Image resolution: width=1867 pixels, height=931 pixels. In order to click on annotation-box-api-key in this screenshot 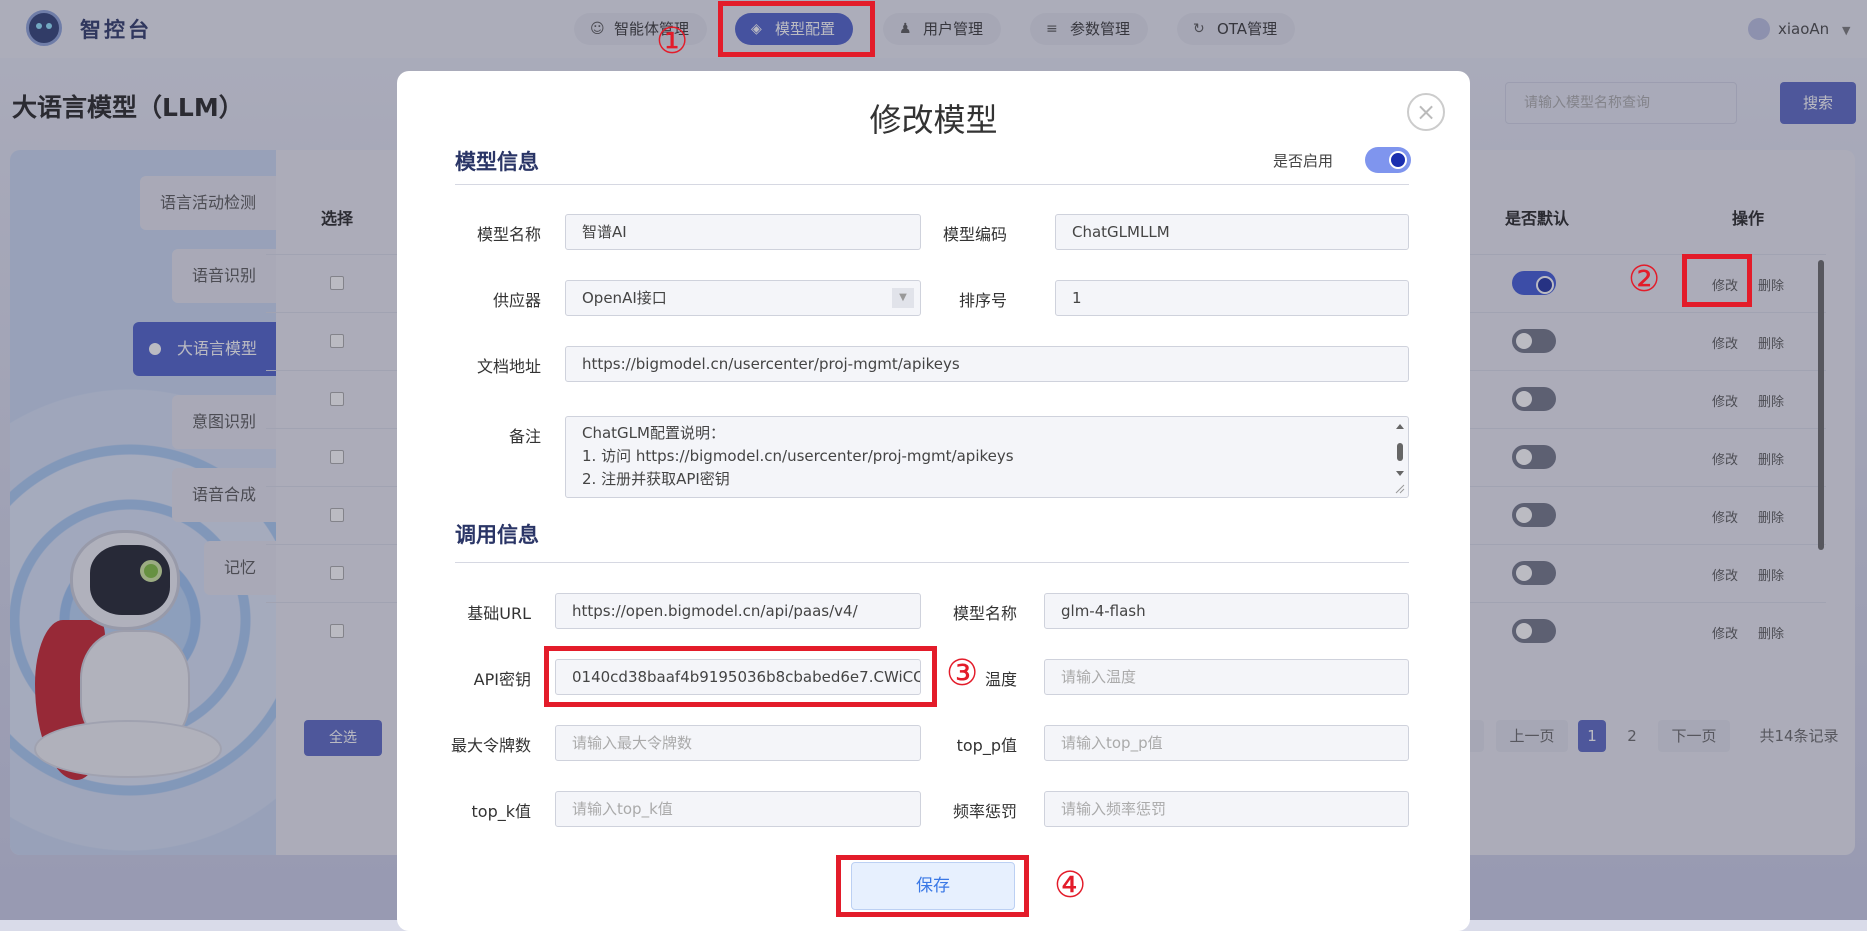, I will do `click(740, 676)`.